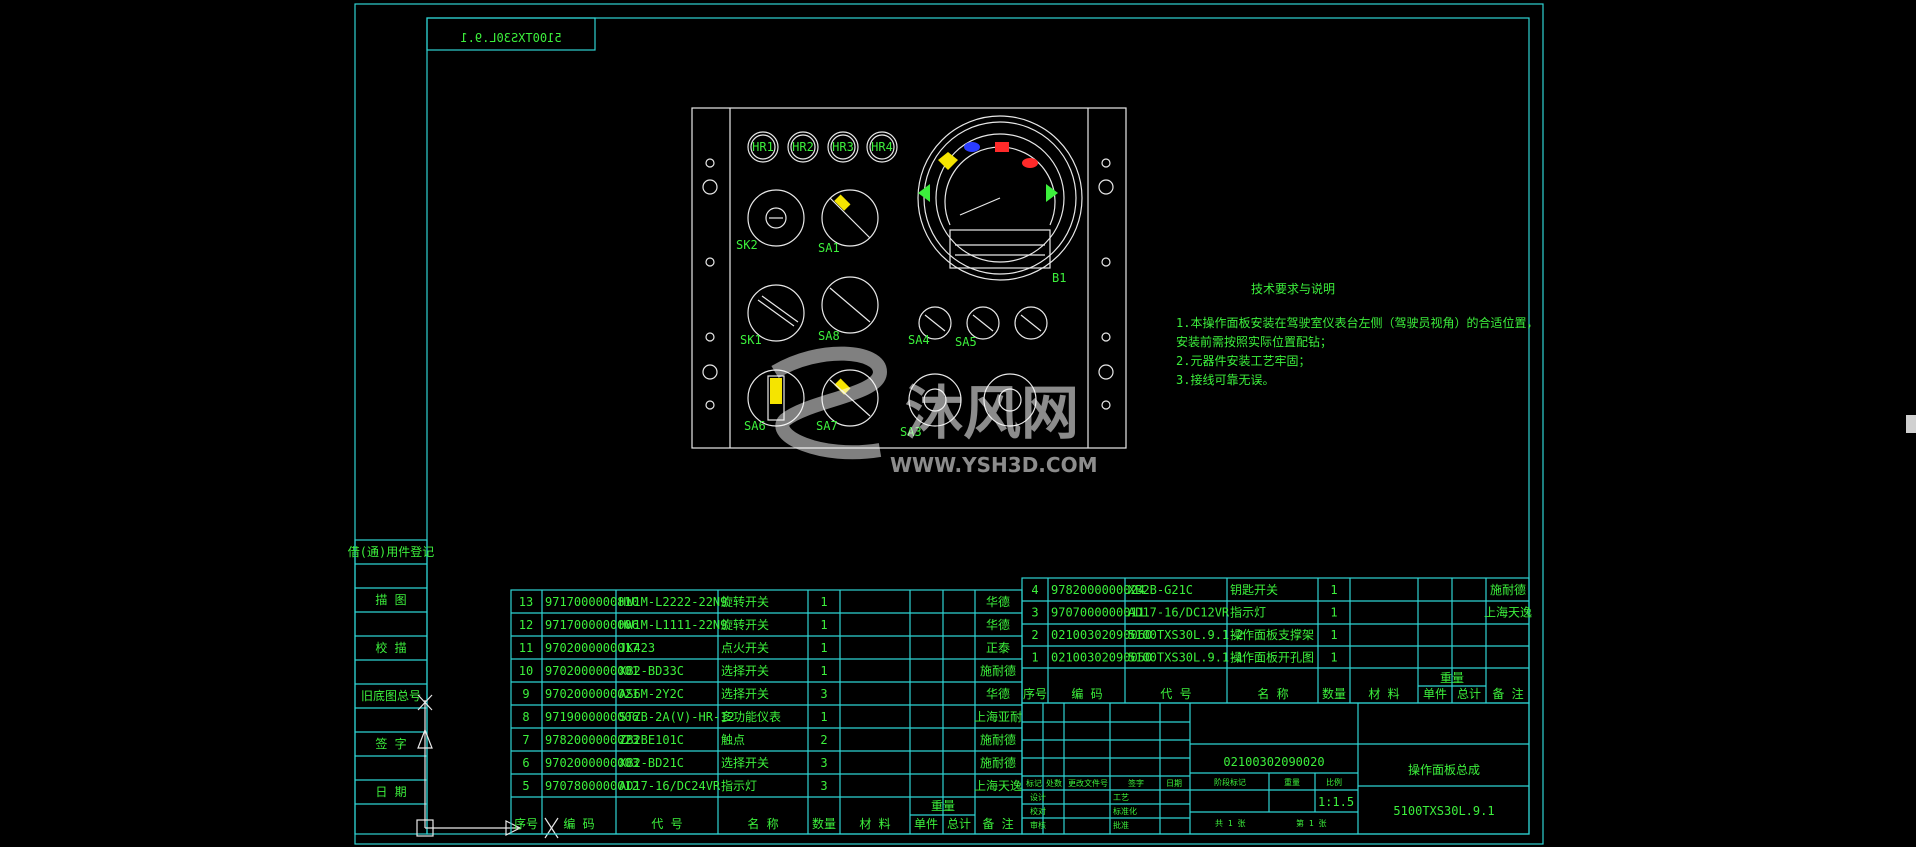 The image size is (1916, 847). I want to click on watermark-url: WWW.YSH3D.COM, so click(993, 465).